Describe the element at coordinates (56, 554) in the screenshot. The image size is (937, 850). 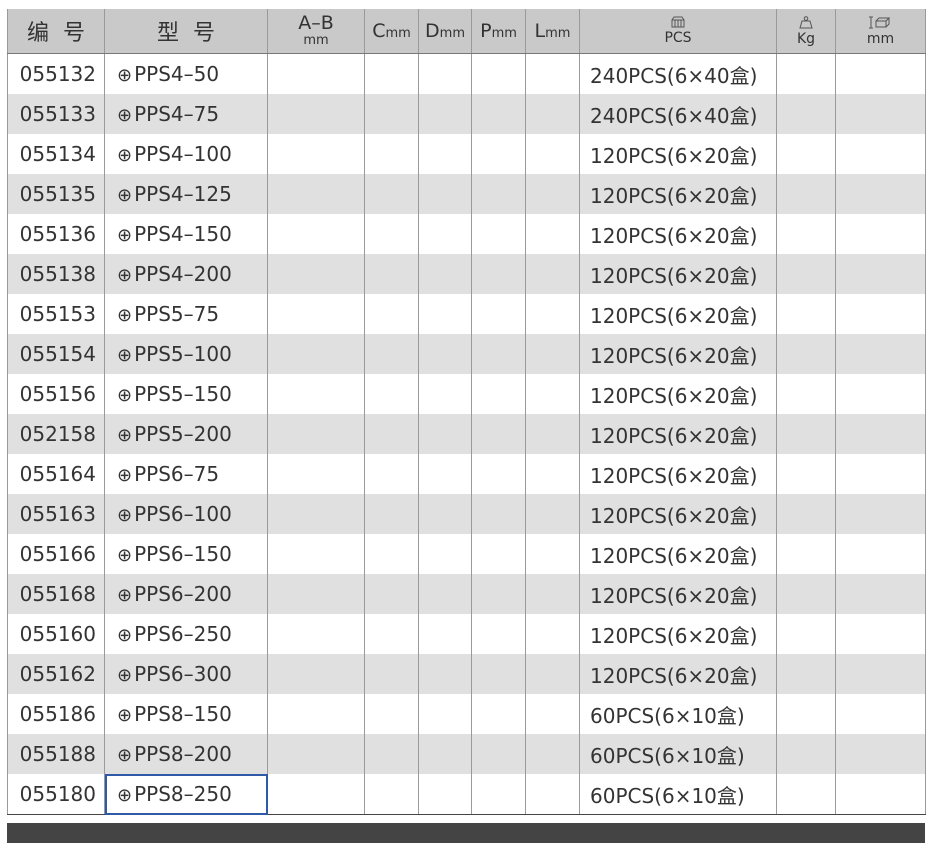
I see `cell-code: 055166` at that location.